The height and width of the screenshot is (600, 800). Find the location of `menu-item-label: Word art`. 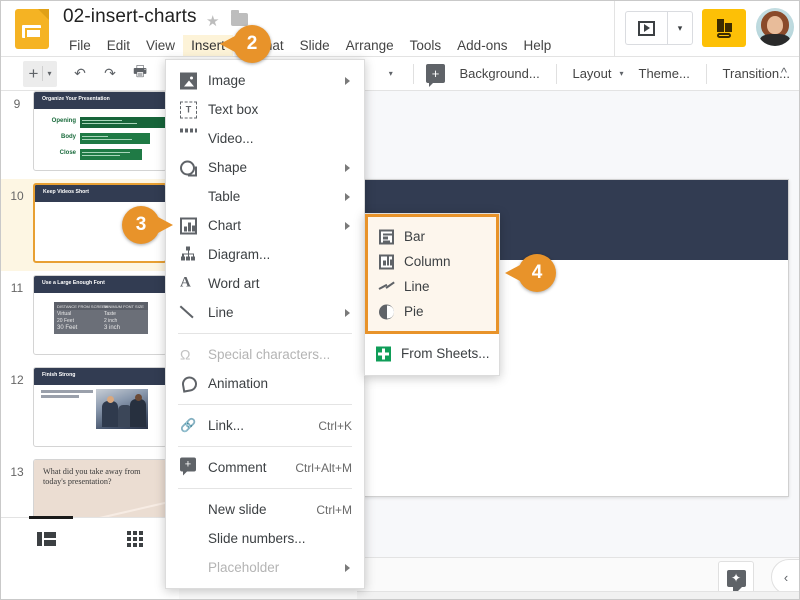

menu-item-label: Word art is located at coordinates (234, 283).